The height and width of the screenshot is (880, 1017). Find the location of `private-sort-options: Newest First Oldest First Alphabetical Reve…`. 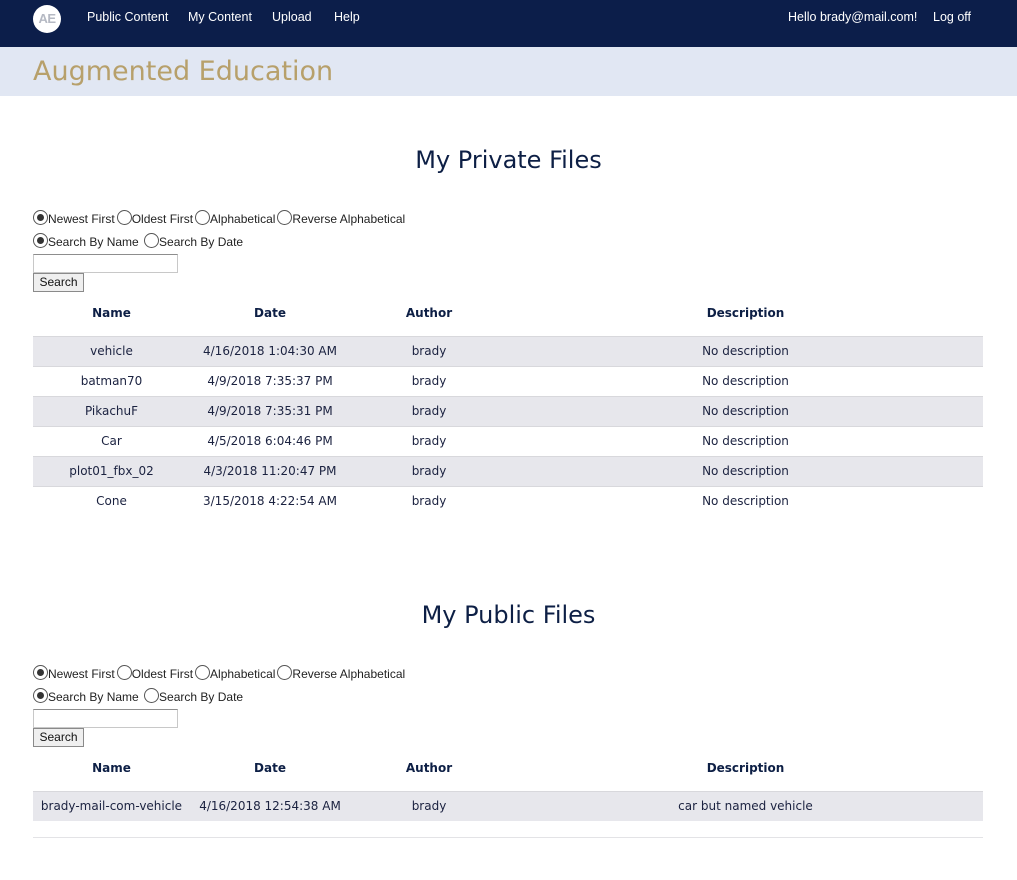

private-sort-options: Newest First Oldest First Alphabetical Reve… is located at coordinates (220, 218).